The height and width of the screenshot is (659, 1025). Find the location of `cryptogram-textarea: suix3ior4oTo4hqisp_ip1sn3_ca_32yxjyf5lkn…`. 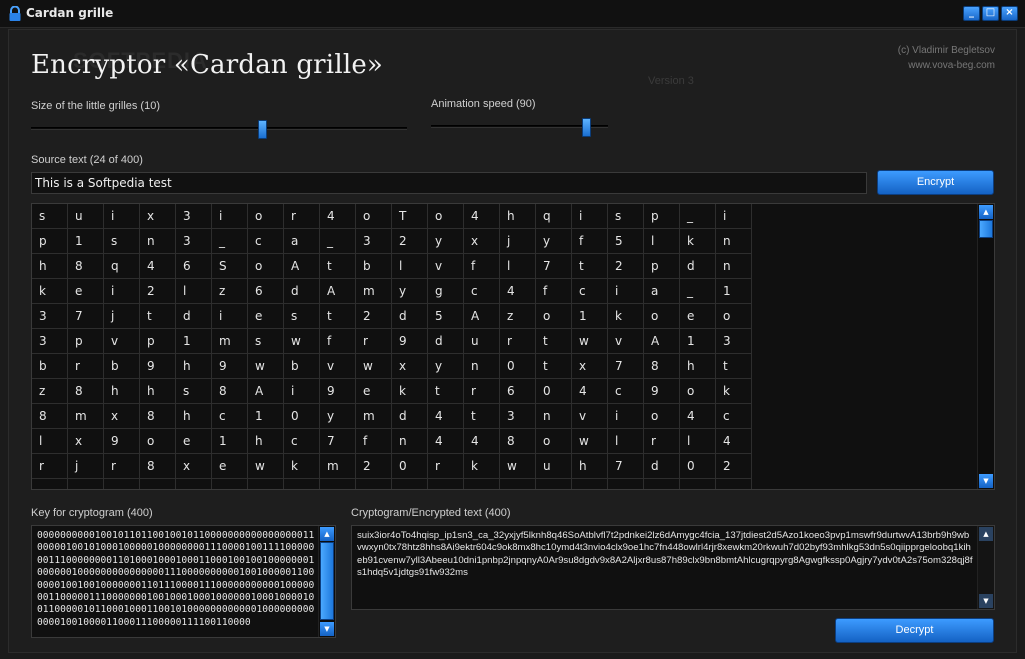

cryptogram-textarea: suix3ior4oTo4hqisp_ip1sn3_ca_32yxjyf5lkn… is located at coordinates (673, 567).